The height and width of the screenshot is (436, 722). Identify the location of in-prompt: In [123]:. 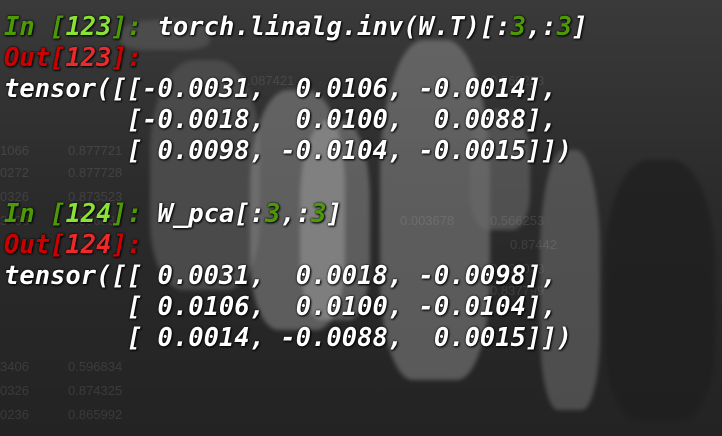
(81, 27).